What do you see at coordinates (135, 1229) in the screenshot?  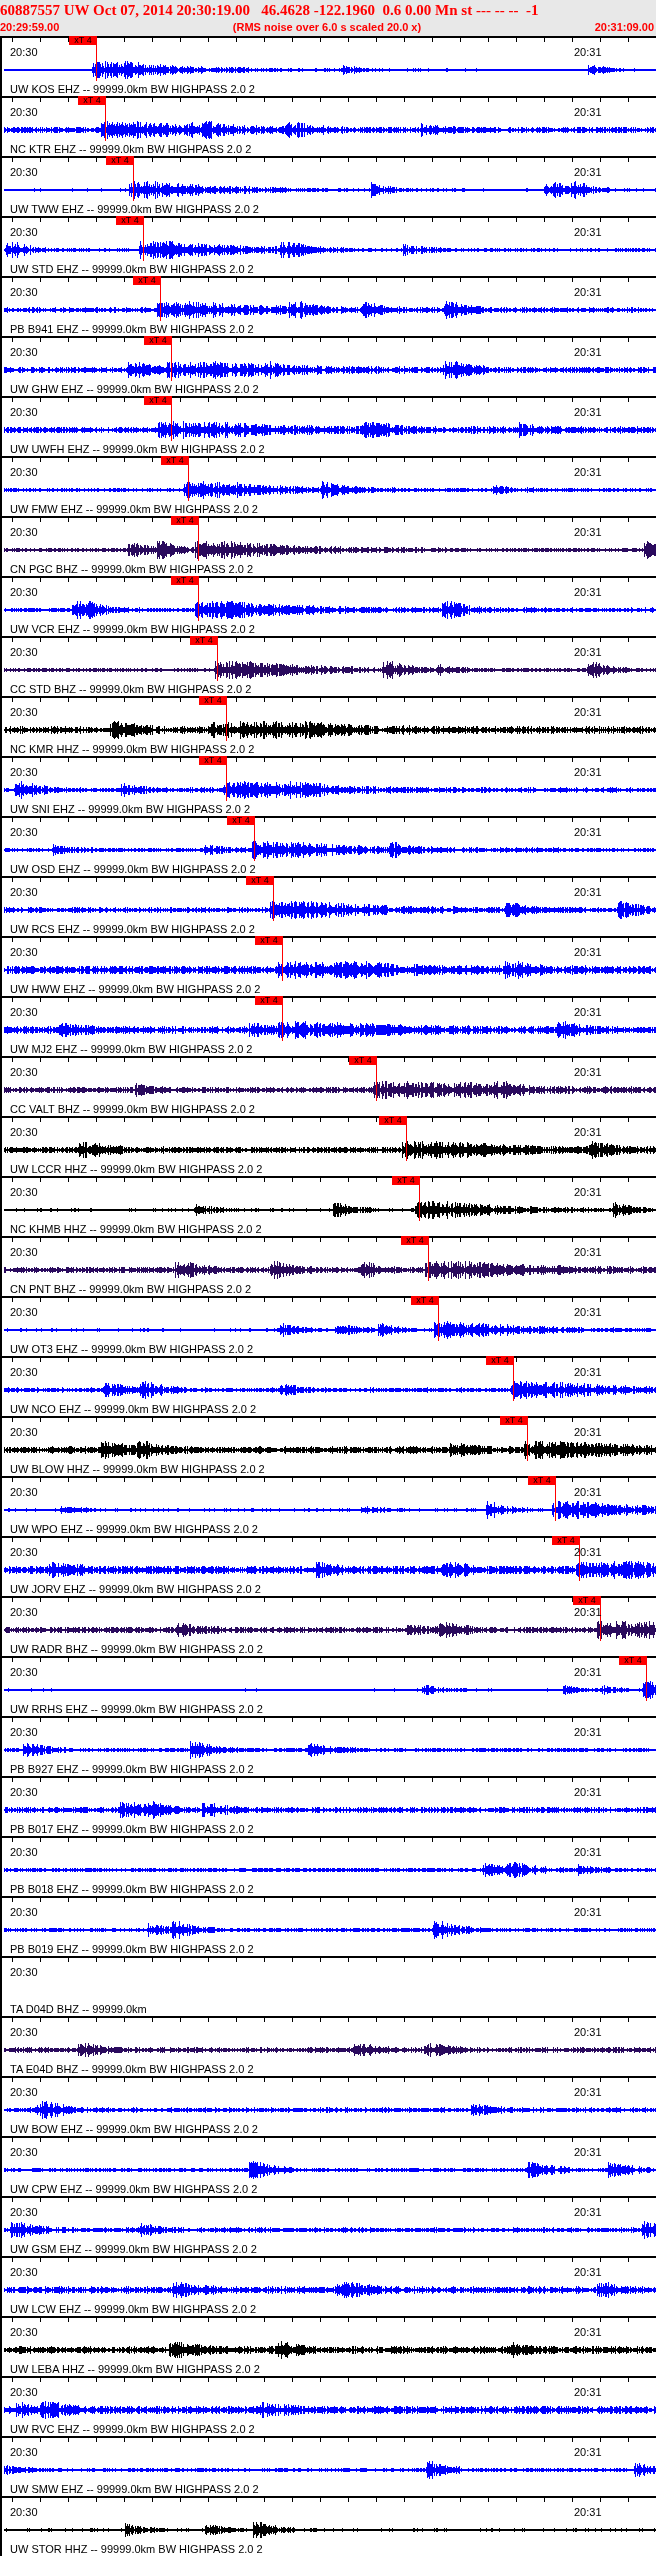 I see `station-label: NC KHMB HHZ -- 99999.0km BW HIGHPASS 2.0 2` at bounding box center [135, 1229].